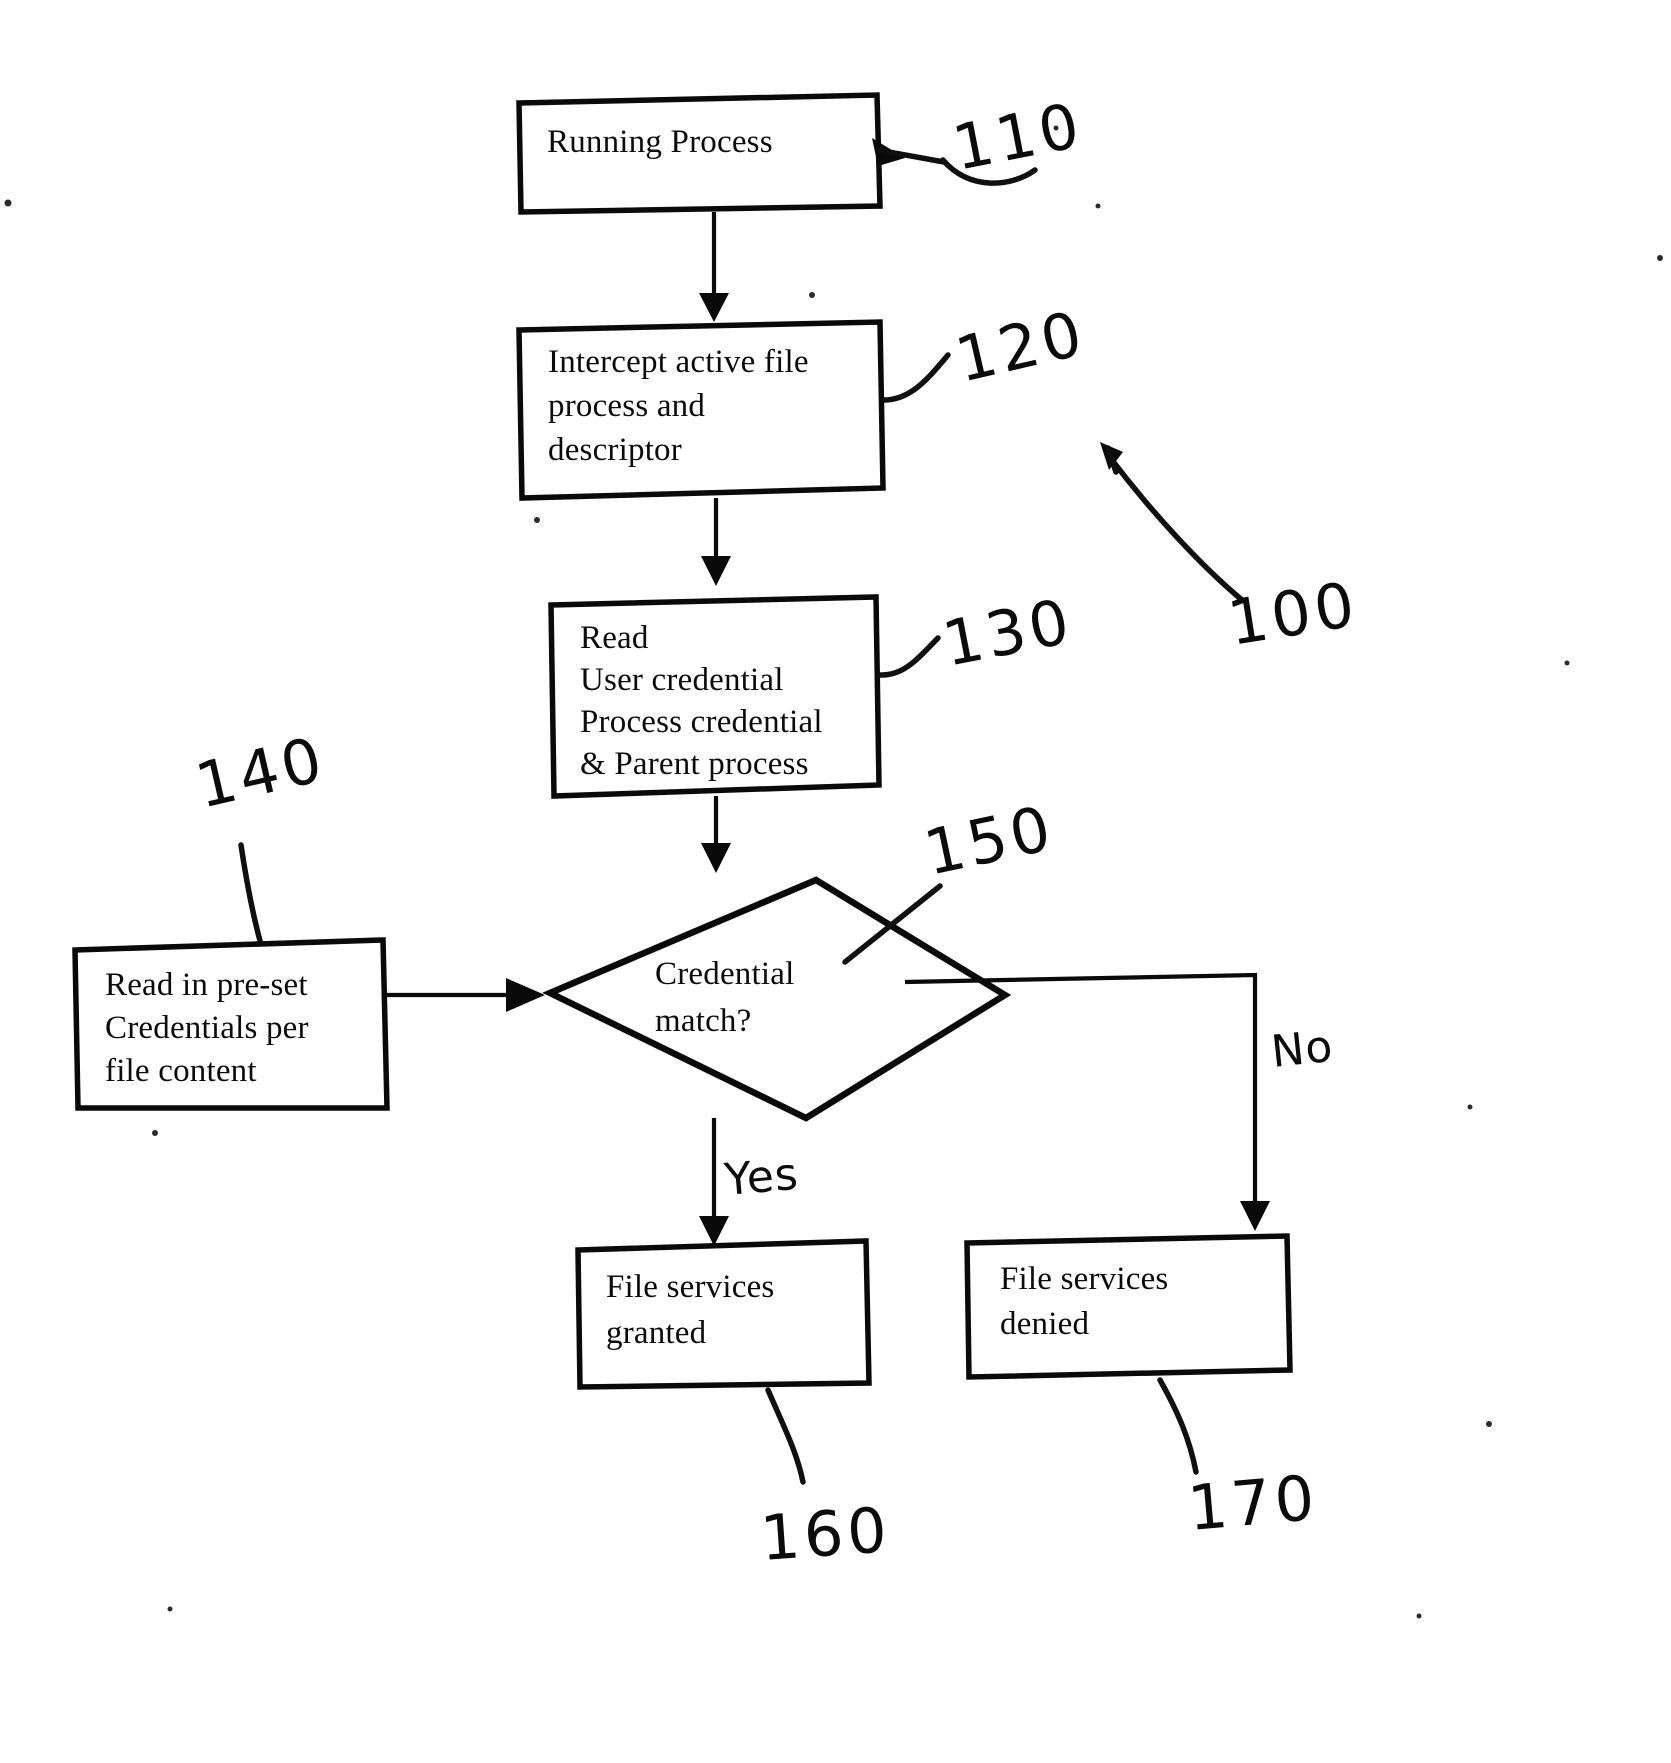 The height and width of the screenshot is (1763, 1671). I want to click on node-130-label-line1: Read, so click(614, 638).